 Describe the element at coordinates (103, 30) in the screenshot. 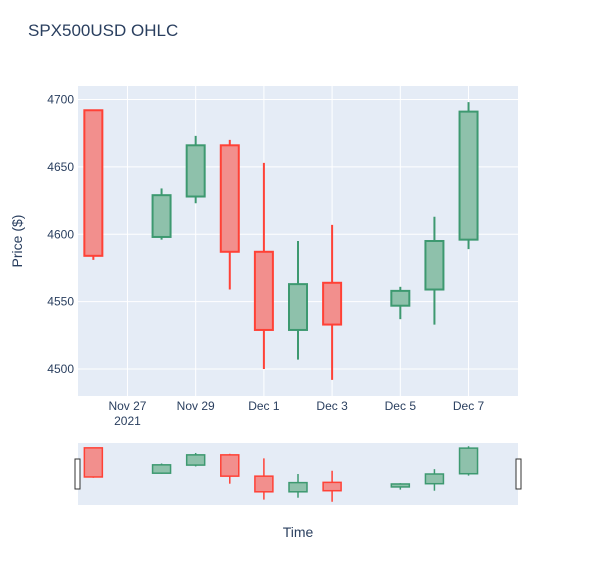

I see `chart-title: SPX500USD OHLC` at that location.